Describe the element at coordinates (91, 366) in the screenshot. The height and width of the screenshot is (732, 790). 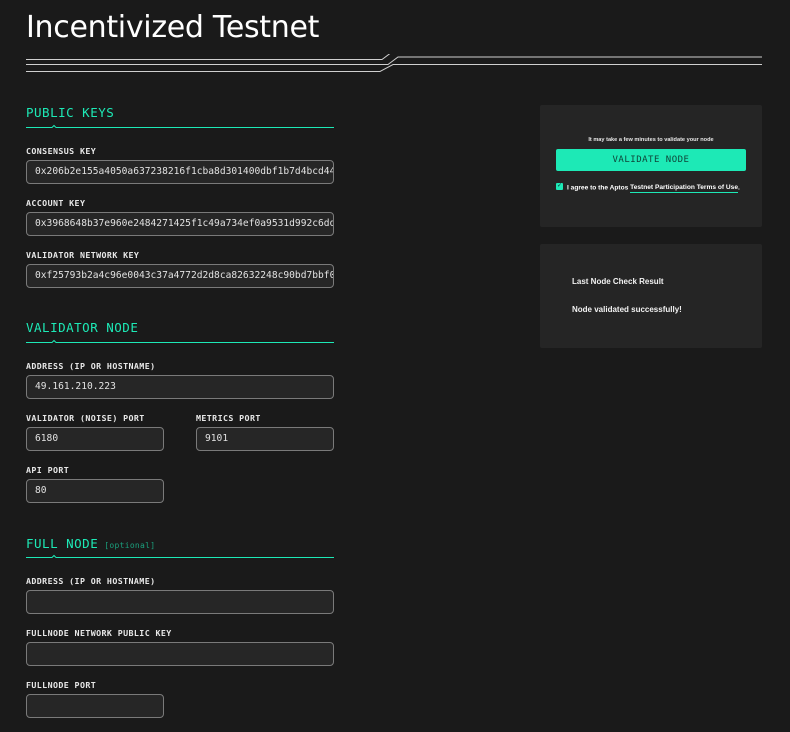
I see `validator-address-label: ADDRESS (IP OR HOSTNAME)` at that location.